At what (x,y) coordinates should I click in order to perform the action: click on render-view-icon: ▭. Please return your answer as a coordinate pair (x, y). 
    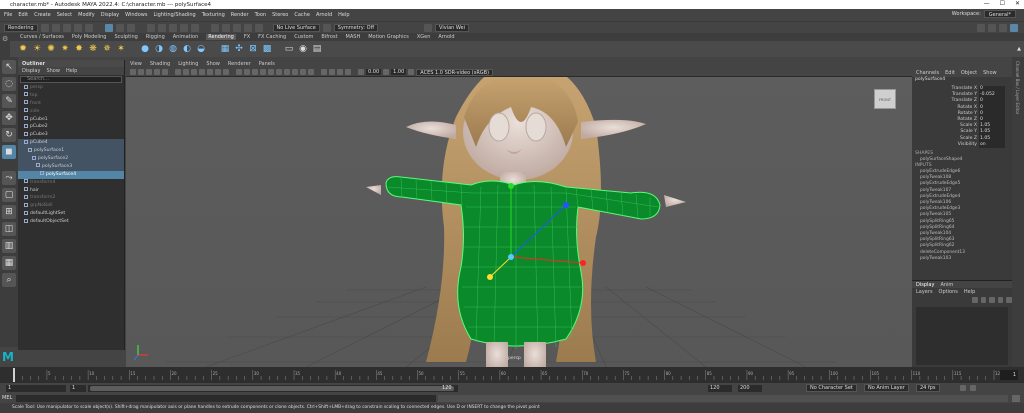
    Looking at the image, I should click on (289, 49).